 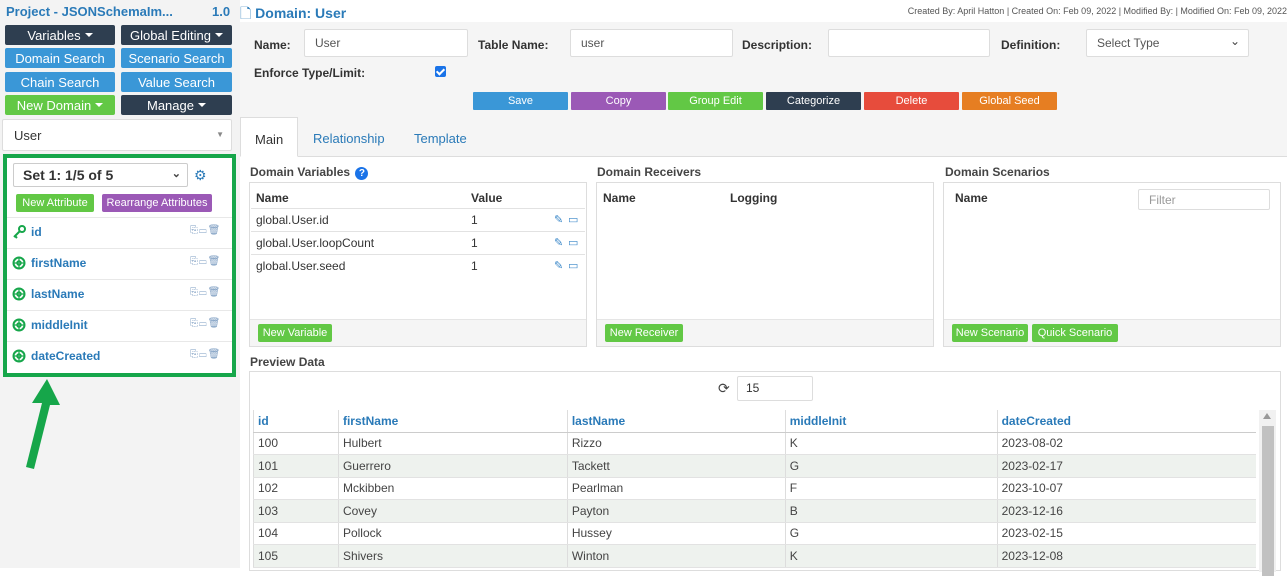 What do you see at coordinates (176, 82) in the screenshot?
I see `value-search-button: Value Search` at bounding box center [176, 82].